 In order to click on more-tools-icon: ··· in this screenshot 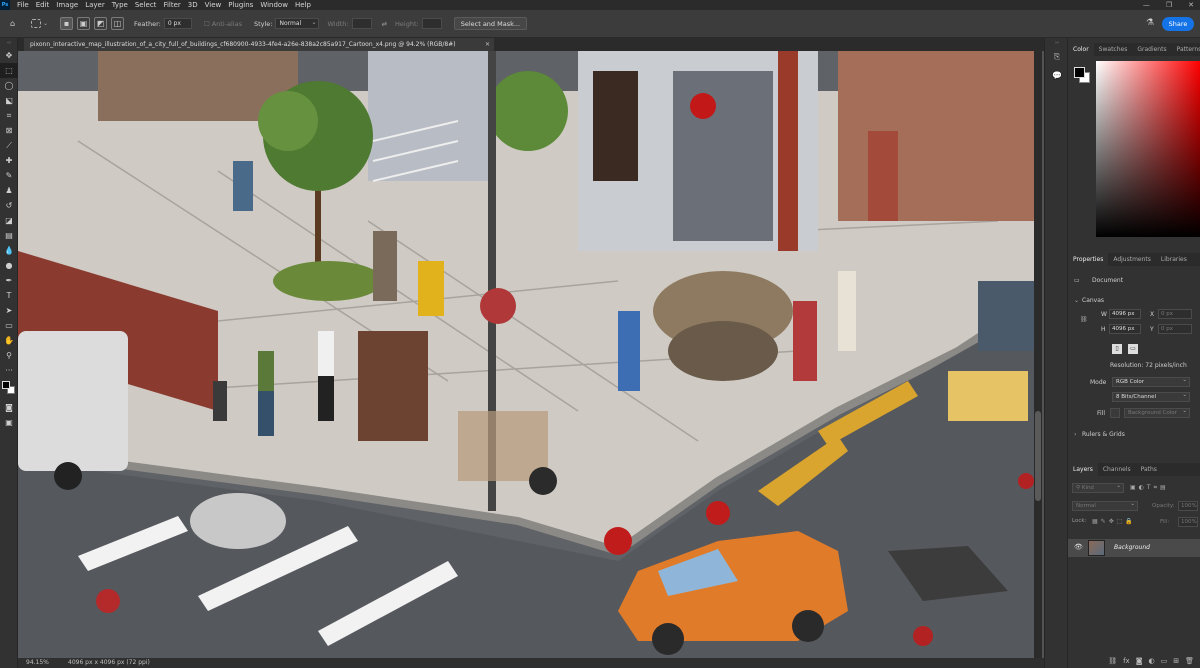, I will do `click(9, 370)`.